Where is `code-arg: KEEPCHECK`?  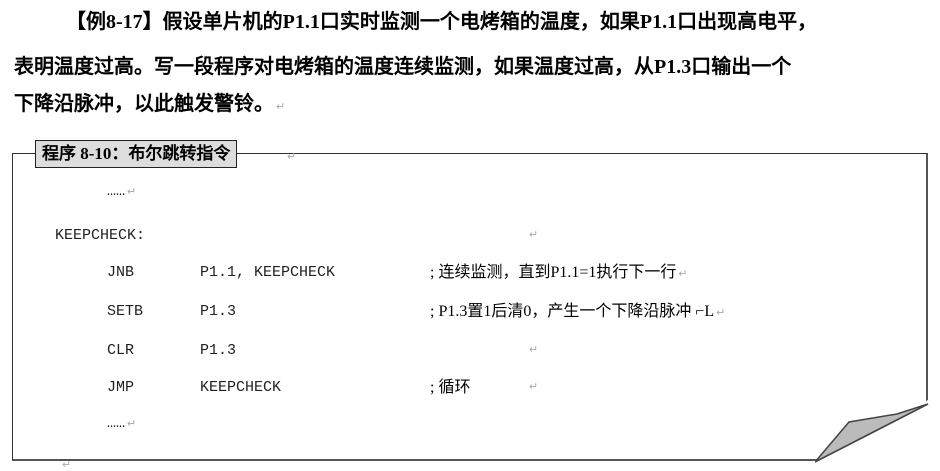 code-arg: KEEPCHECK is located at coordinates (241, 387).